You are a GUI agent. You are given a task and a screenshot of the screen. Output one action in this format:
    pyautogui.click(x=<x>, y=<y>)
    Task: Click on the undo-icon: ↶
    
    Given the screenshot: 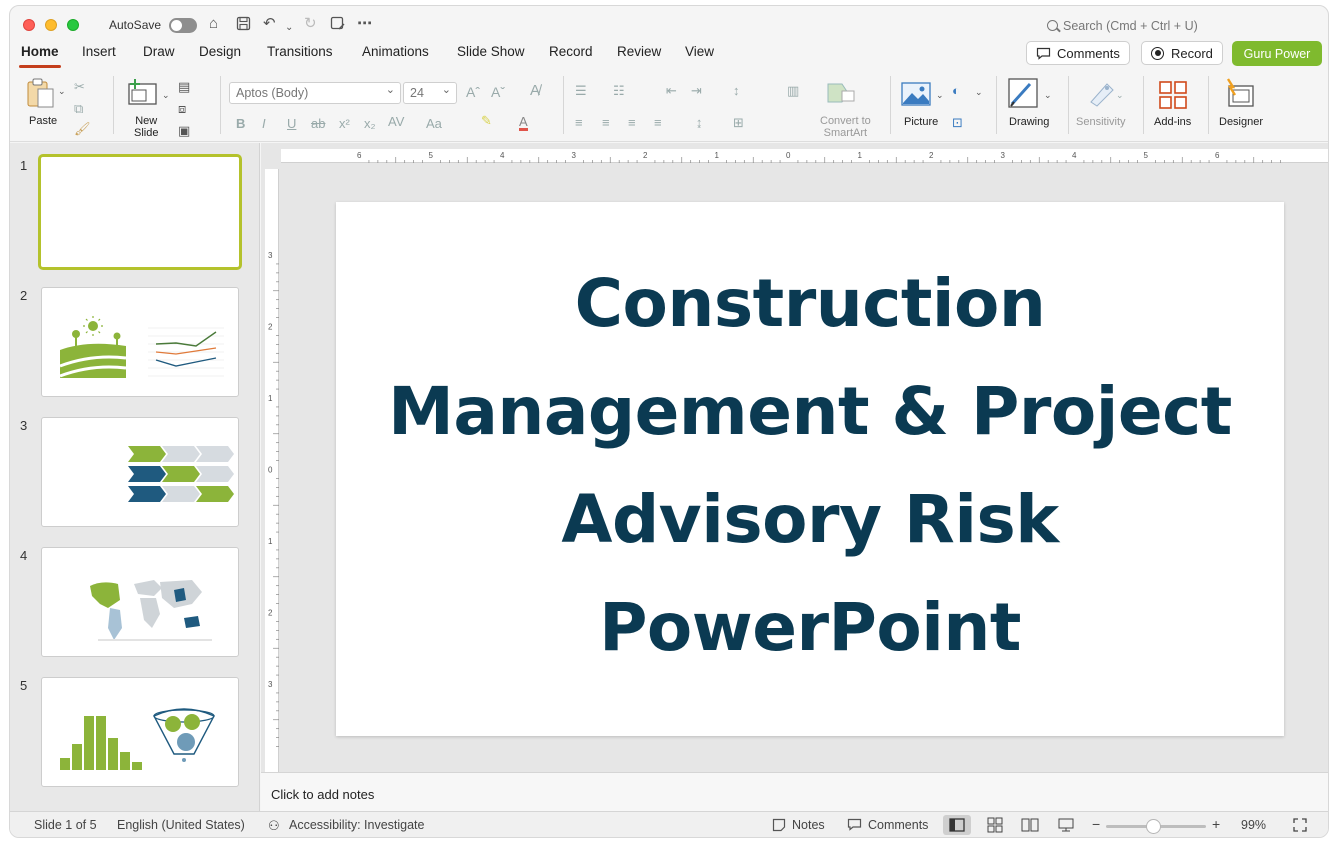 What is the action you would take?
    pyautogui.click(x=269, y=24)
    